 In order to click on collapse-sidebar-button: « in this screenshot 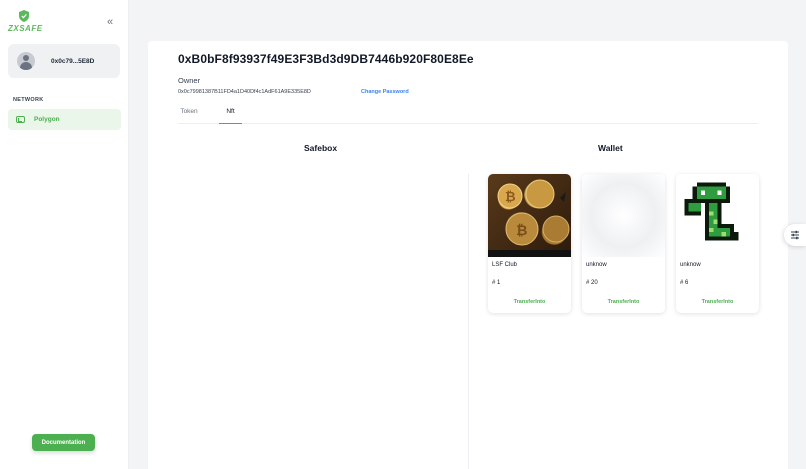, I will do `click(110, 22)`.